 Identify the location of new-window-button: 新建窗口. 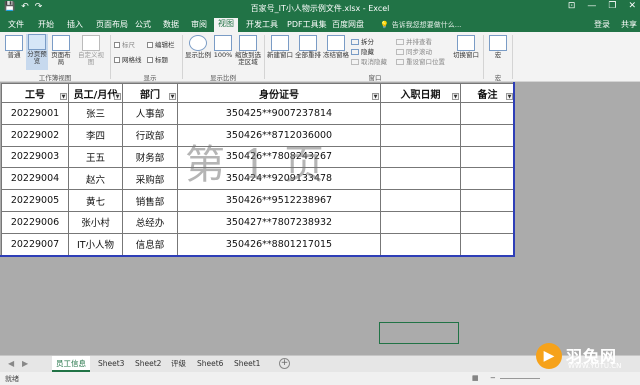
(280, 47).